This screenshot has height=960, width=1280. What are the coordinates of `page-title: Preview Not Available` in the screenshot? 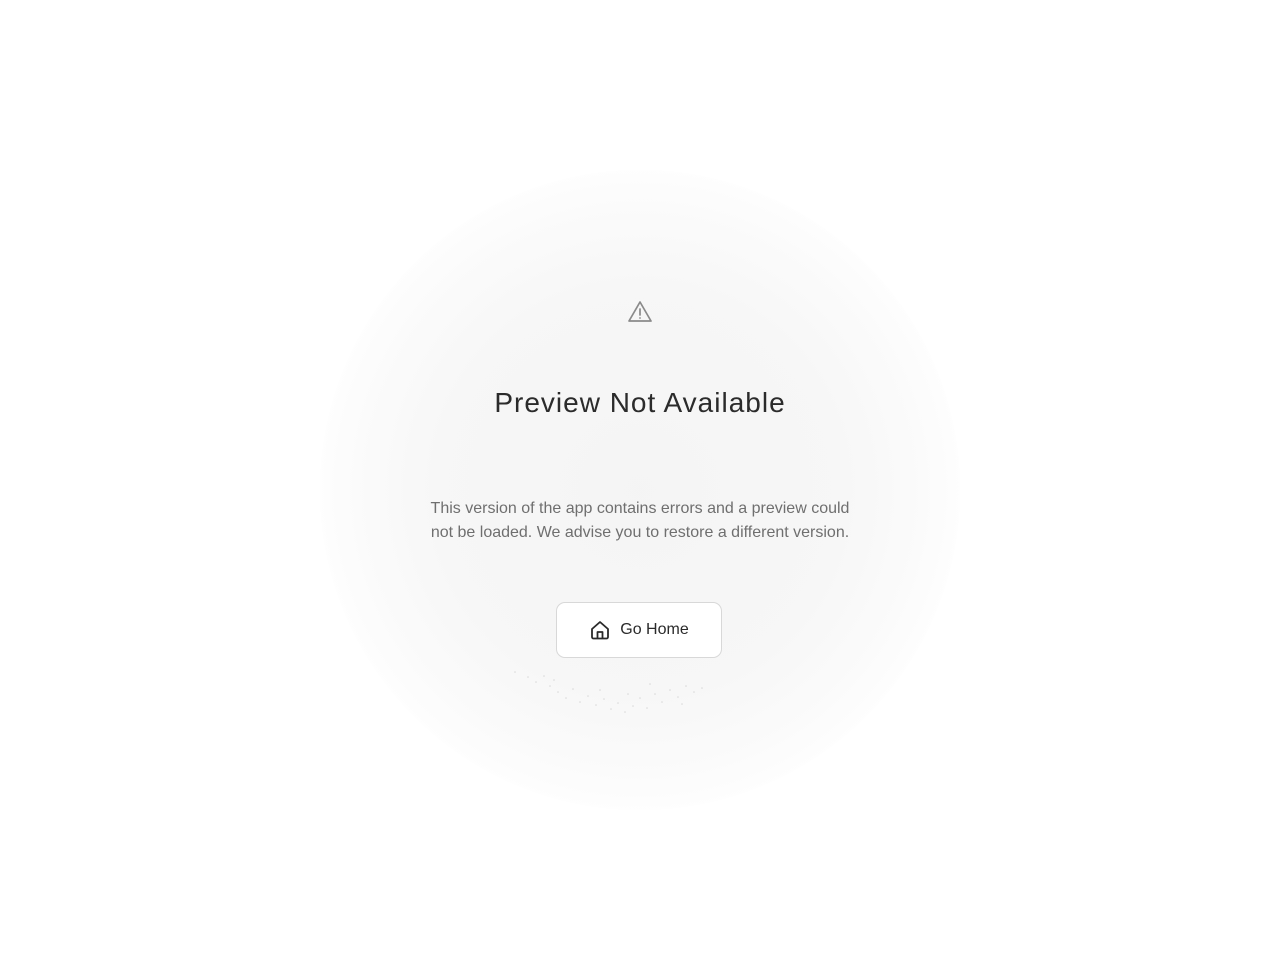 It's located at (640, 402).